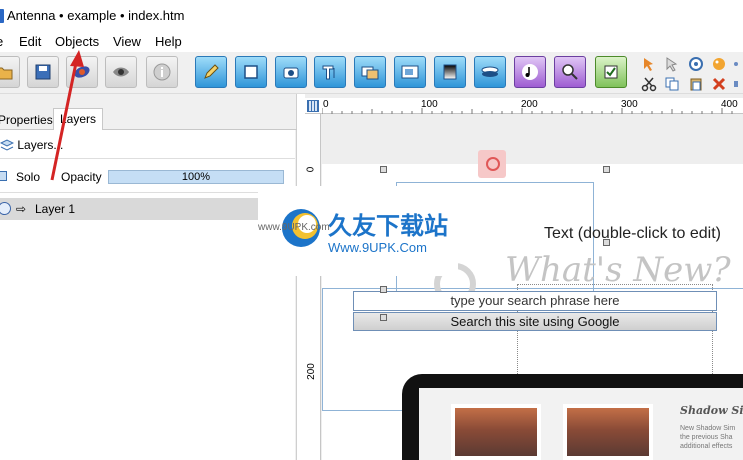 The image size is (743, 460). I want to click on layer-row: ⇨ Layer 1, so click(147, 209).